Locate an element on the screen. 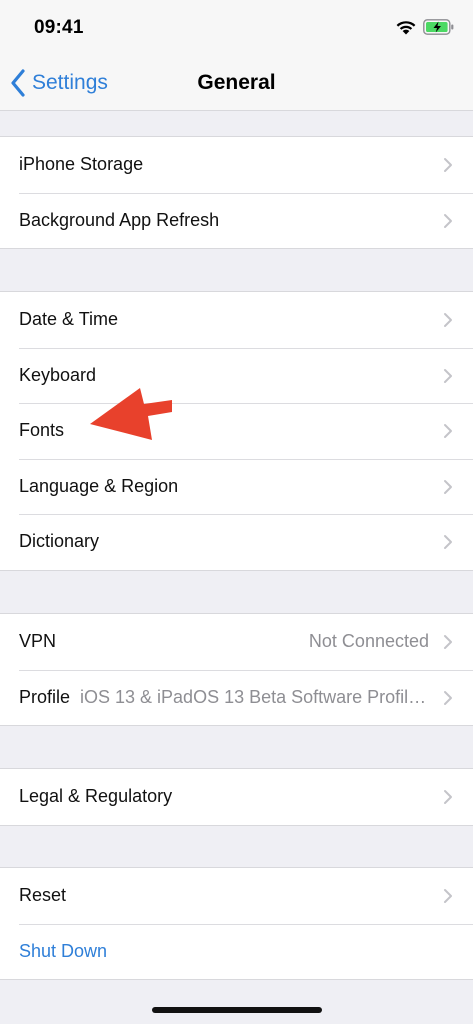 This screenshot has width=473, height=1024. row-label: Keyboard is located at coordinates (58, 374).